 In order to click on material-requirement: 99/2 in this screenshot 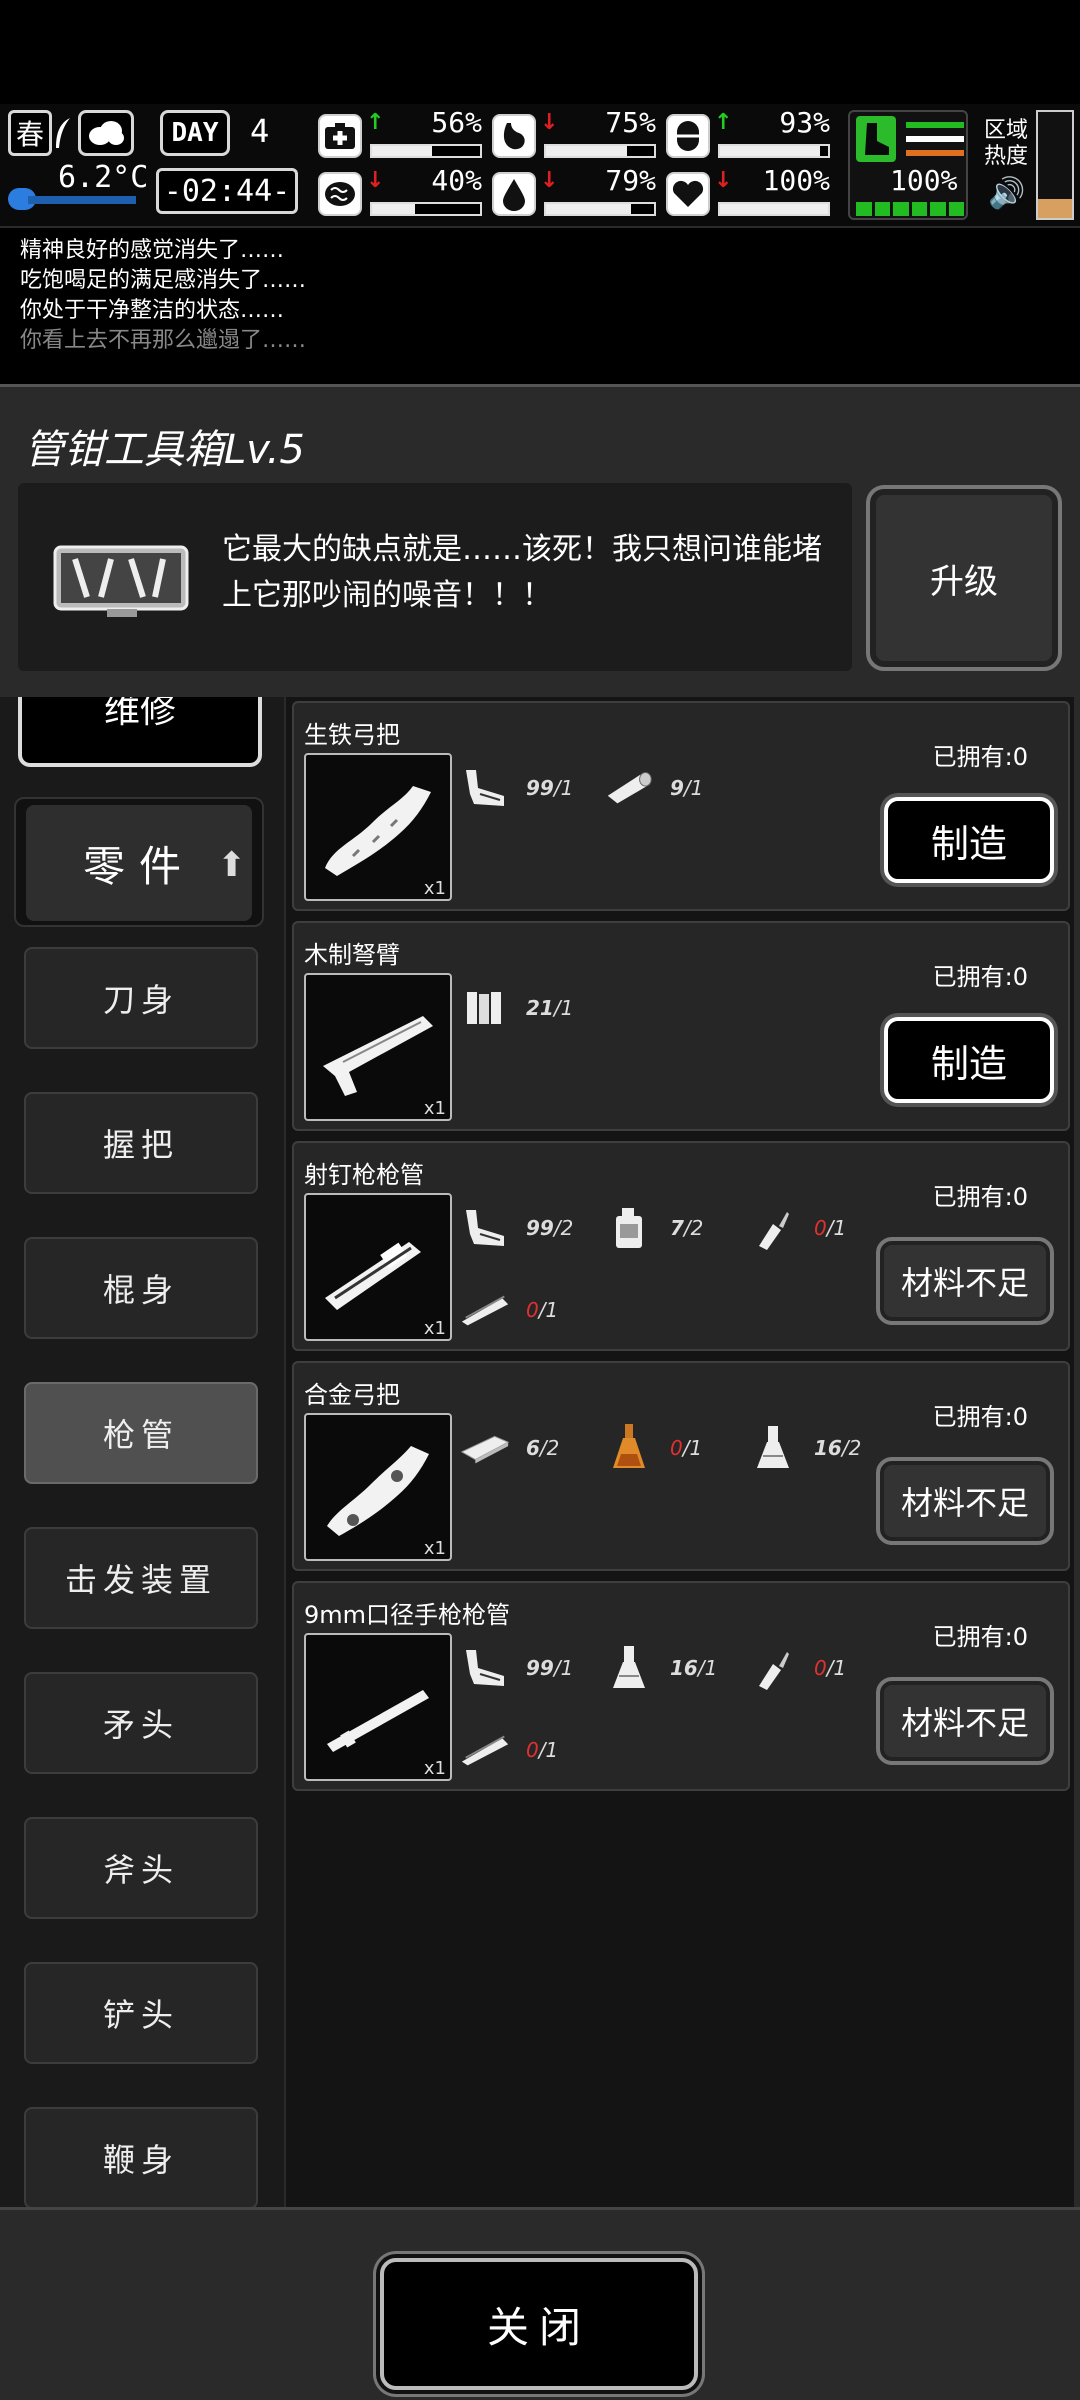, I will do `click(515, 1228)`.